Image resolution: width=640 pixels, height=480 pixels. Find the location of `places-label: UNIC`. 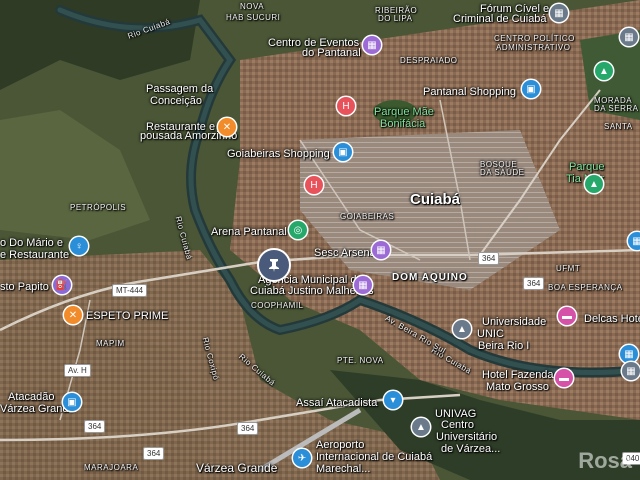

places-label: UNIC is located at coordinates (490, 334).